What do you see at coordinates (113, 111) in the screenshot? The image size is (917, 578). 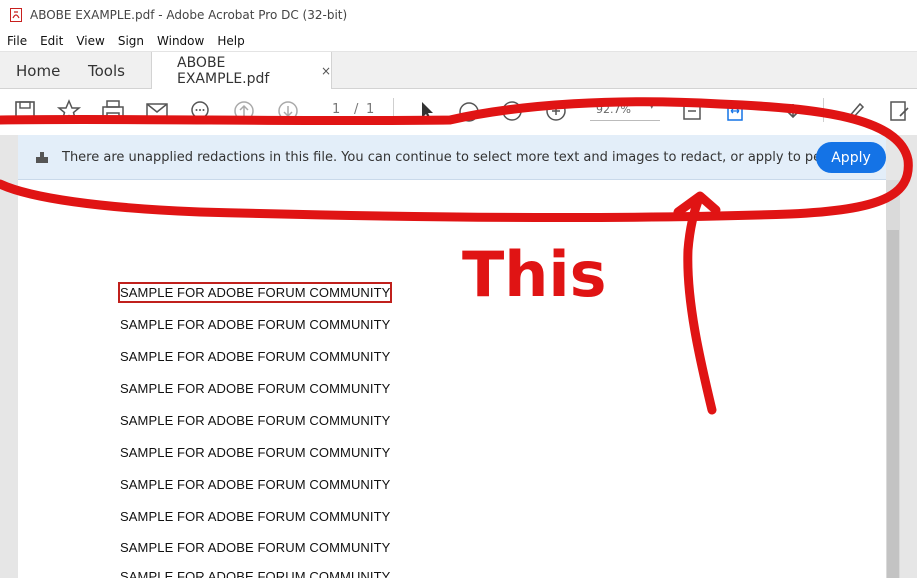 I see `print-icon` at bounding box center [113, 111].